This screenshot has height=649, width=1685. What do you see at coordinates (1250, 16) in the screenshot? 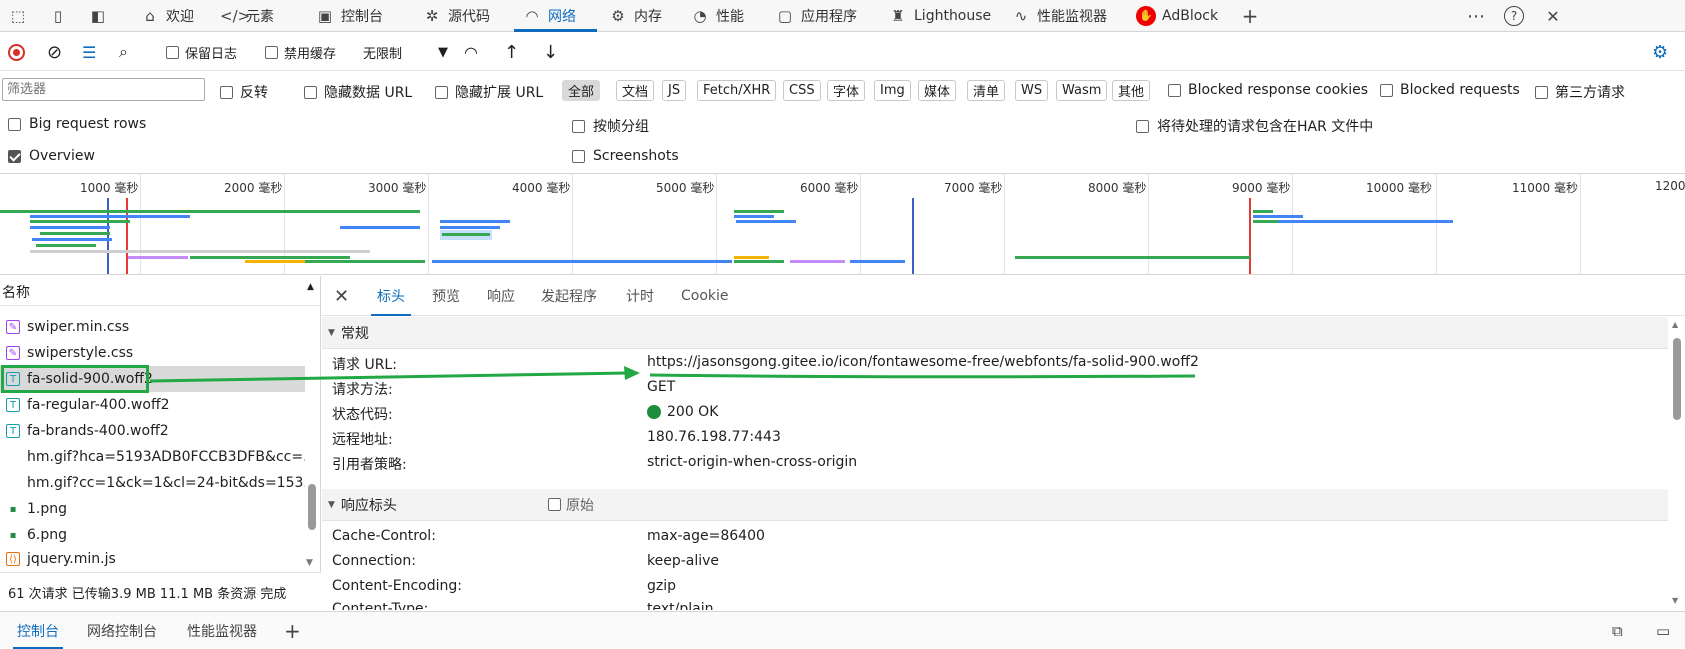
I see `add-tab-icon: +` at bounding box center [1250, 16].